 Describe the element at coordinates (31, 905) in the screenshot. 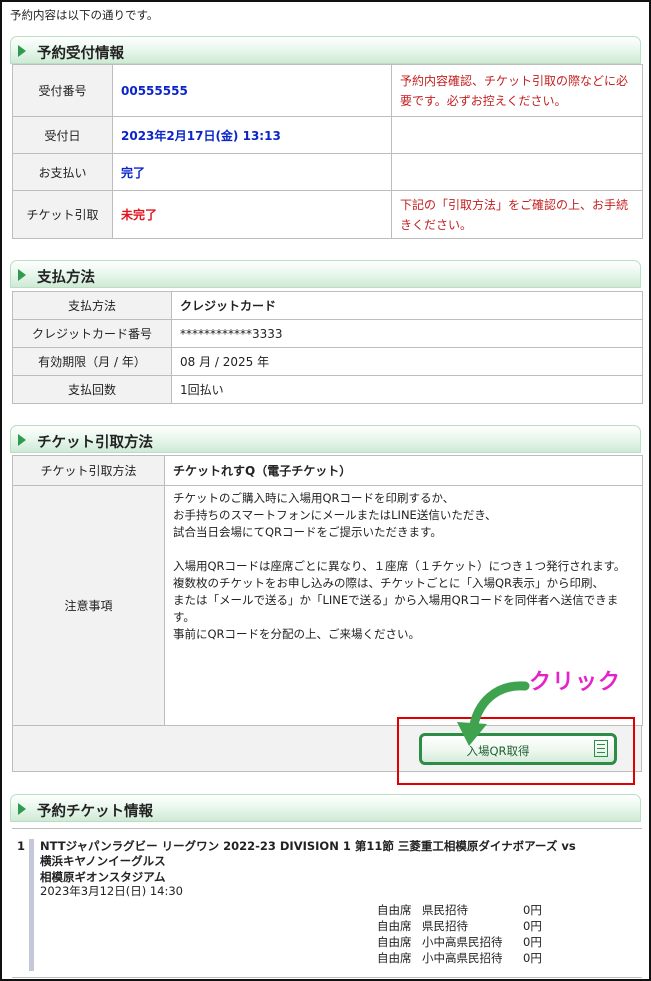

I see `ticket-side-bar` at that location.